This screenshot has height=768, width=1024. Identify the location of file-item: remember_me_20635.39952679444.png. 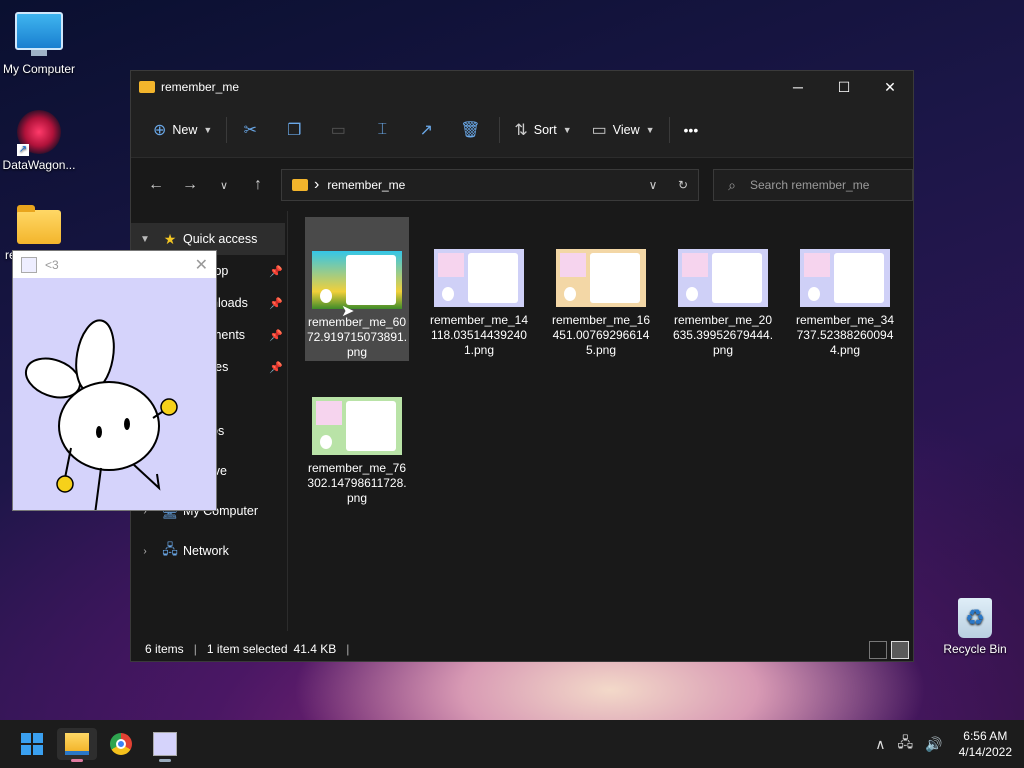
(723, 287).